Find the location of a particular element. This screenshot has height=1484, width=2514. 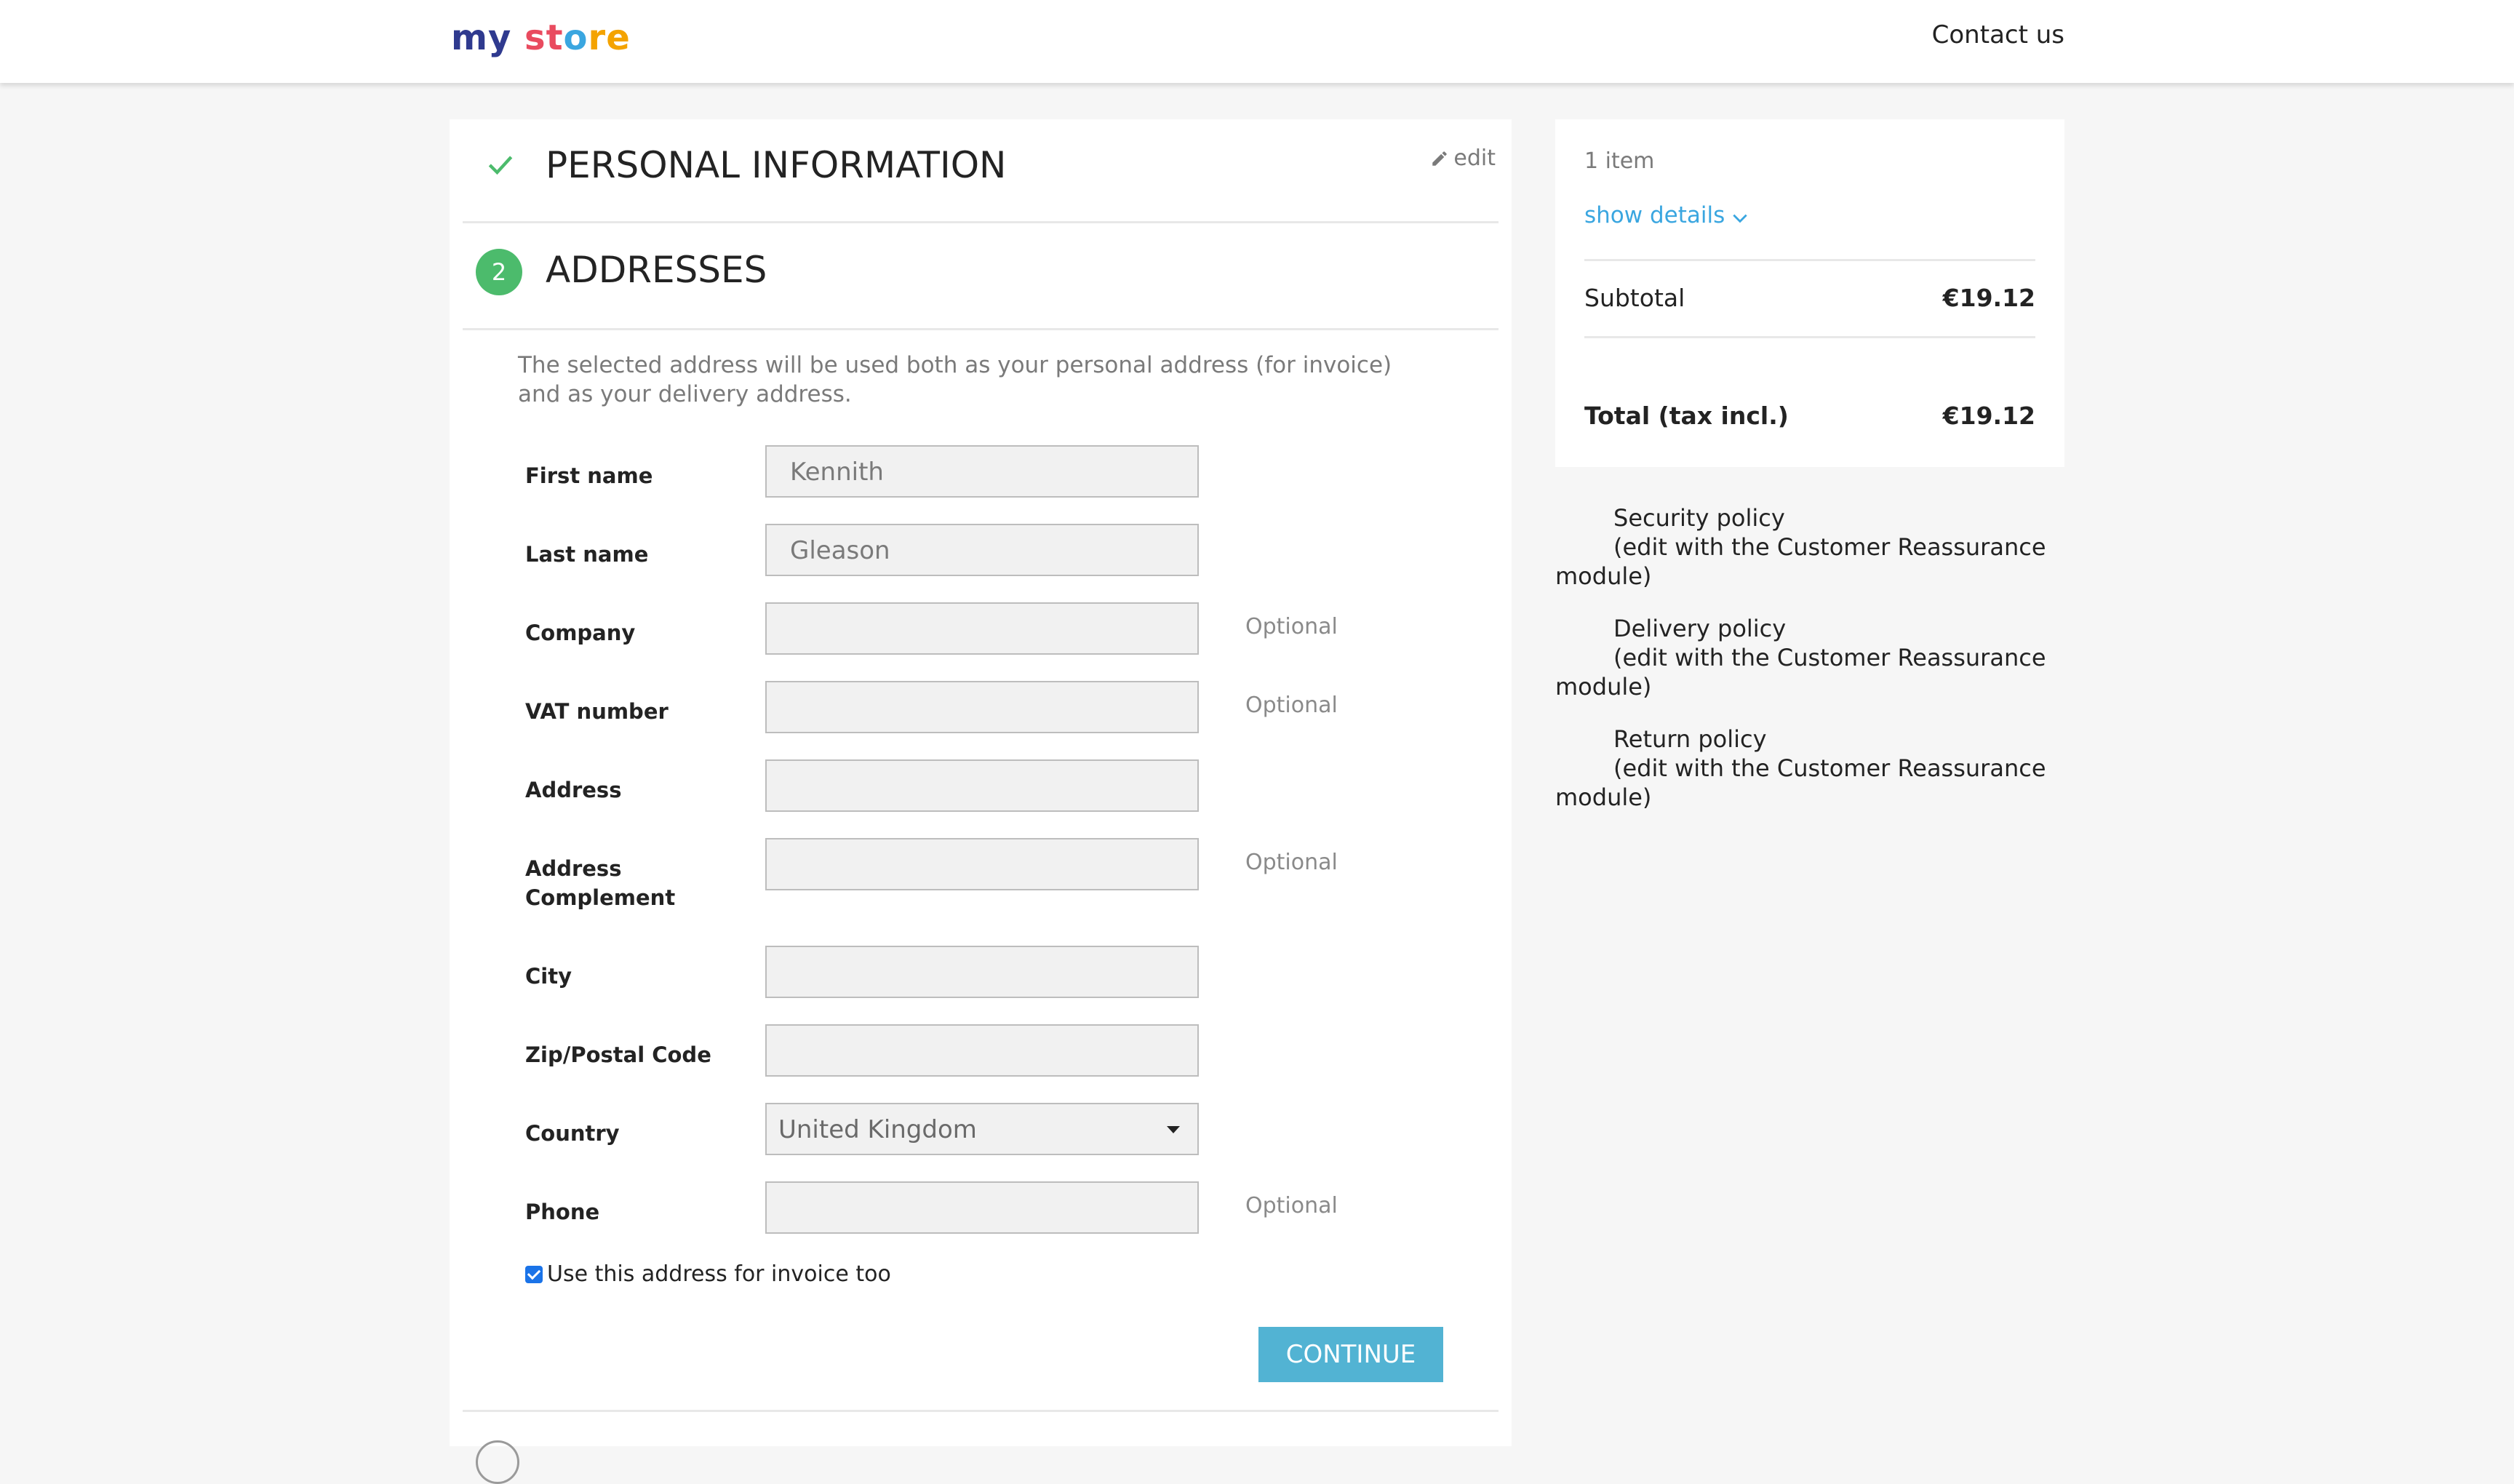

first-name-input: Kennith is located at coordinates (982, 471).